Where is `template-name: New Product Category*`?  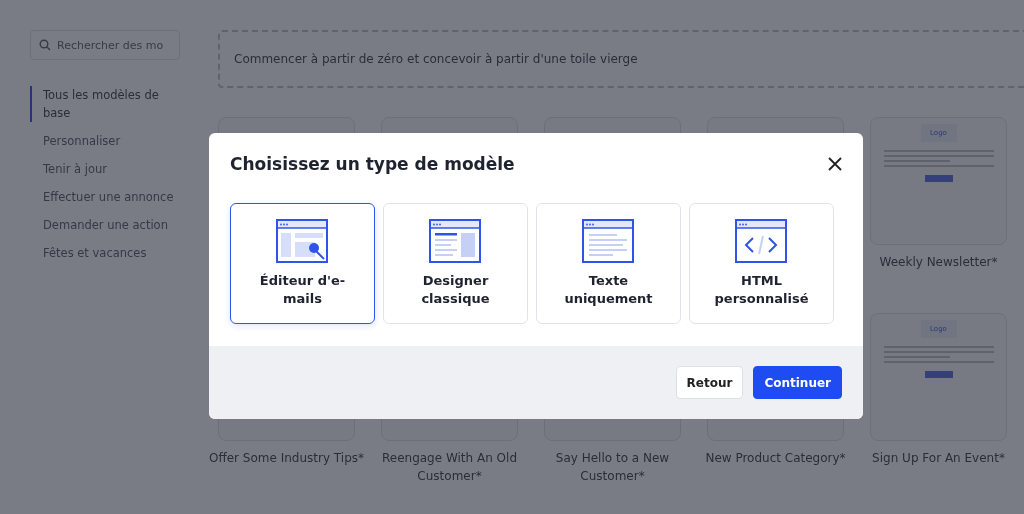
template-name: New Product Category* is located at coordinates (775, 458).